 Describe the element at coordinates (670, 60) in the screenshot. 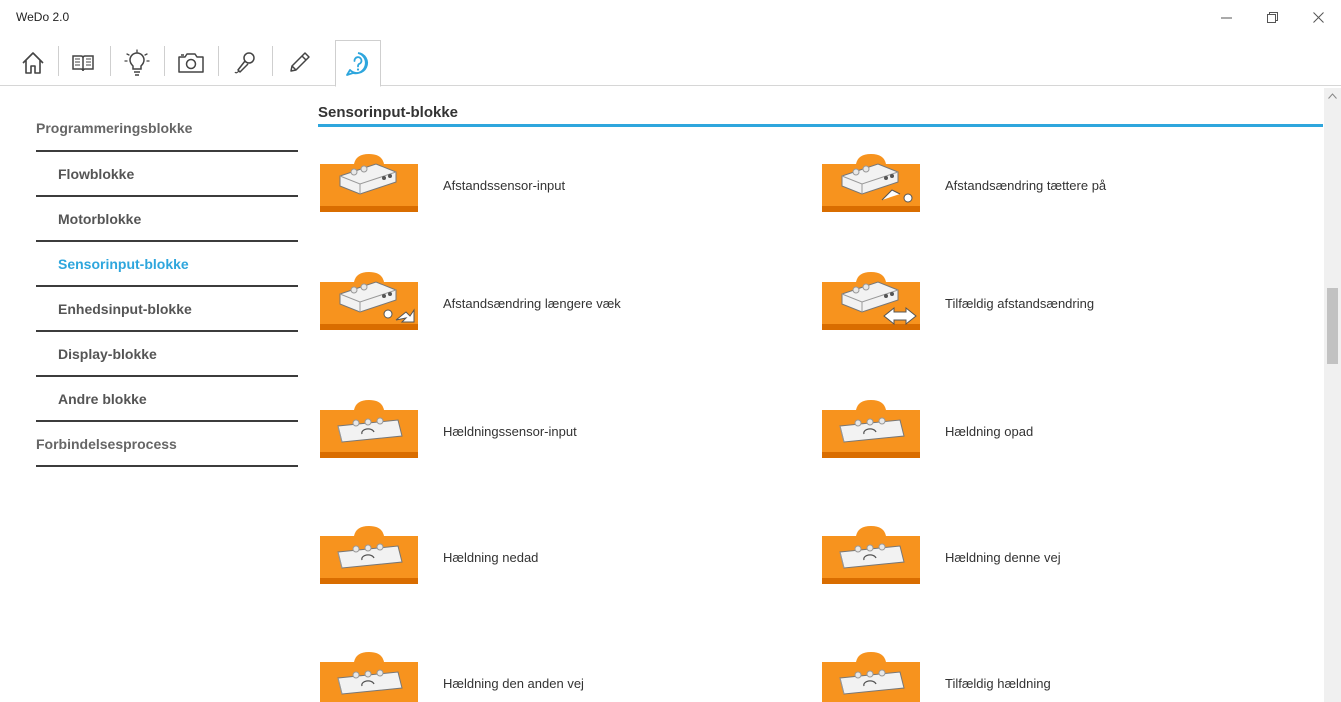

I see `toolbar` at that location.